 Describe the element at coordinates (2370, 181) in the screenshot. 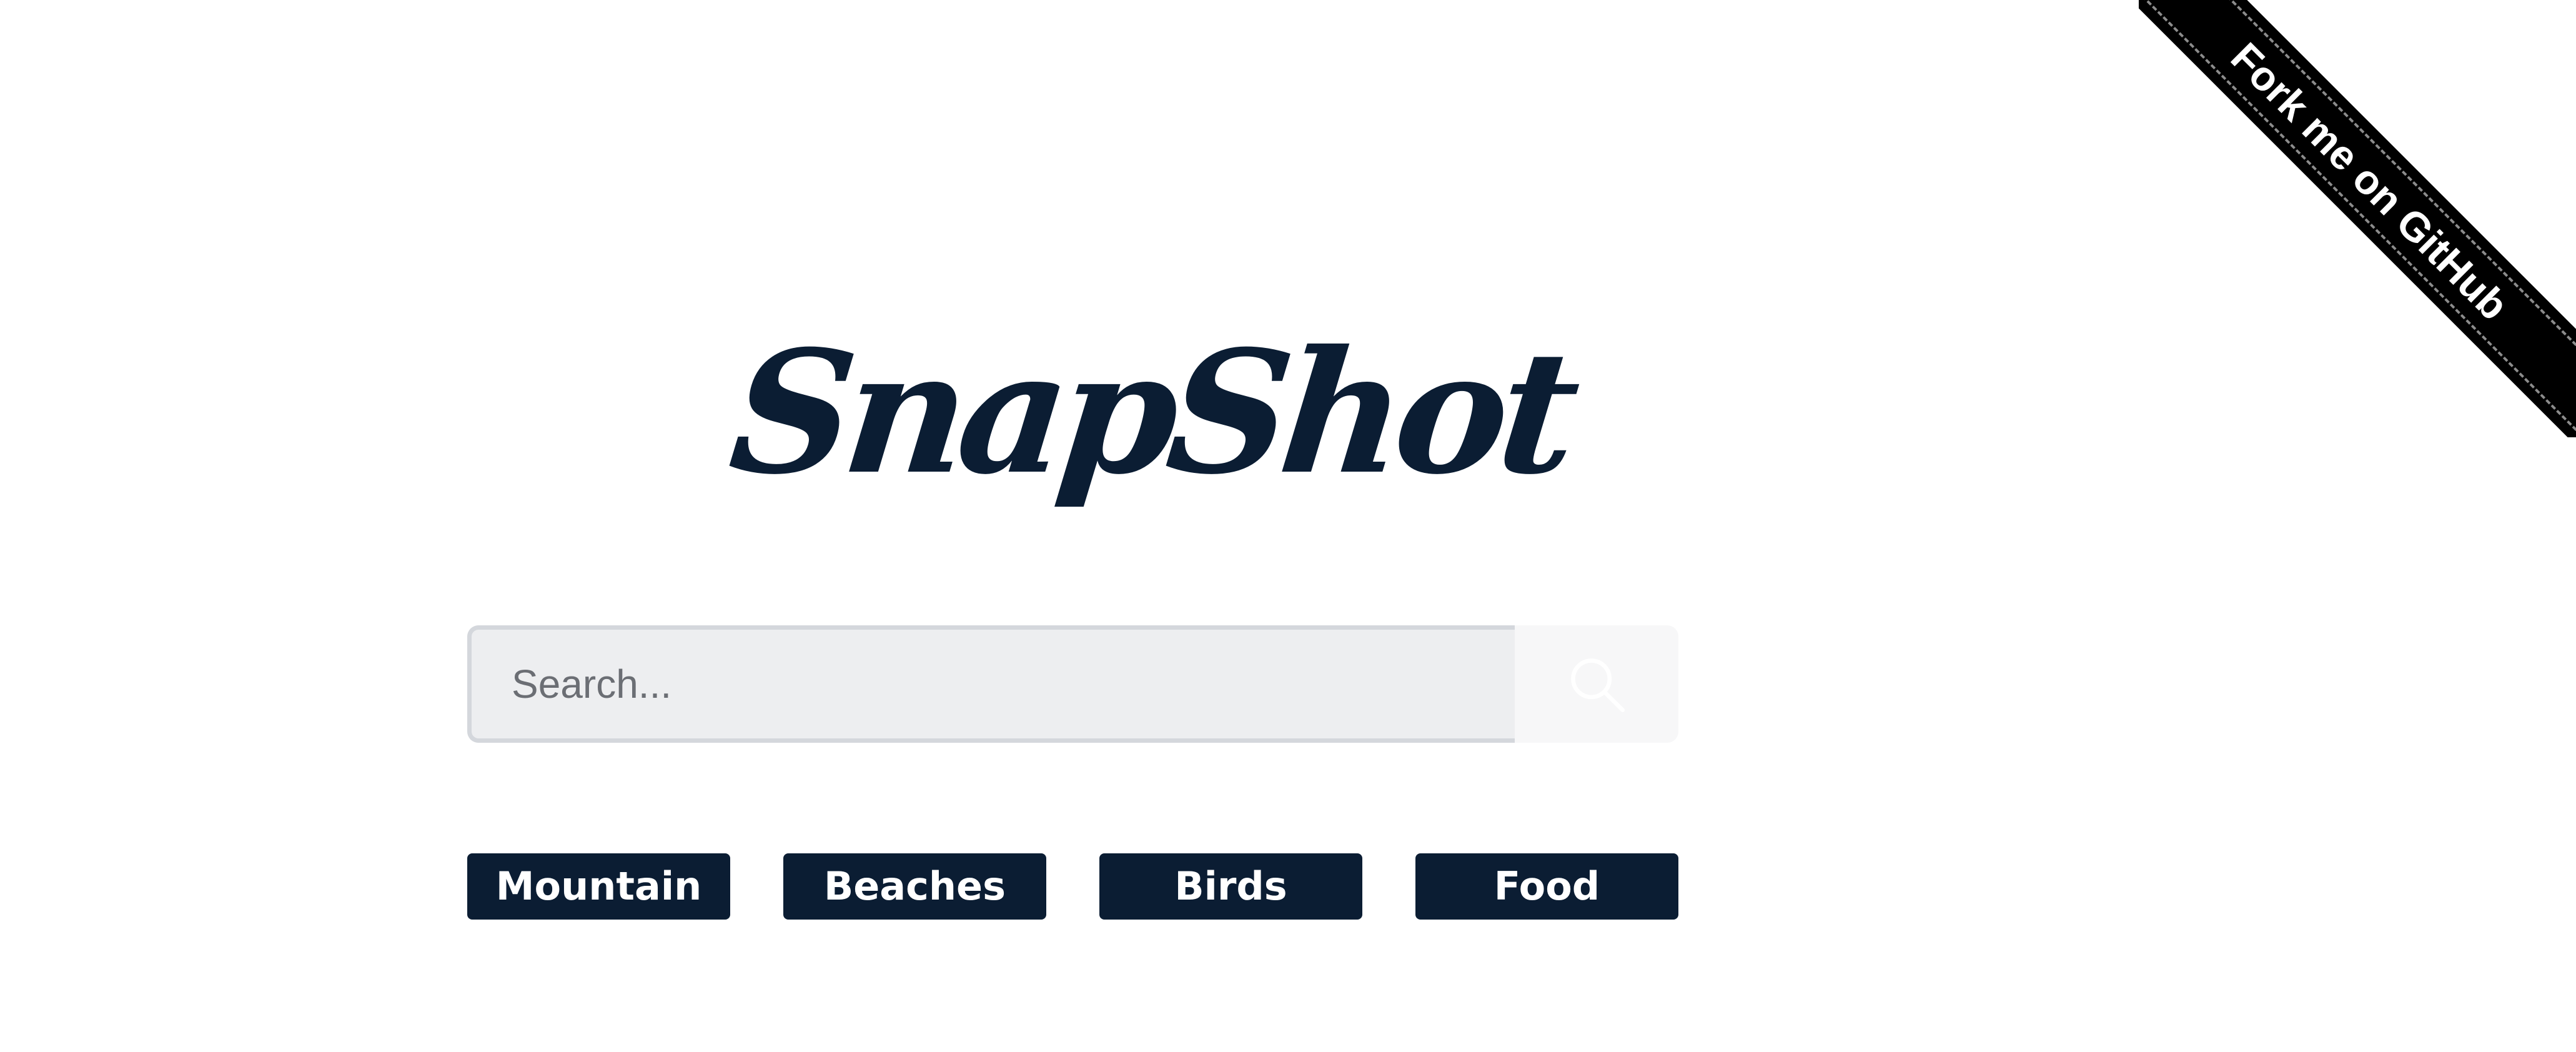

I see `fork-me-ribbon-label: Fork me on GitHub` at that location.